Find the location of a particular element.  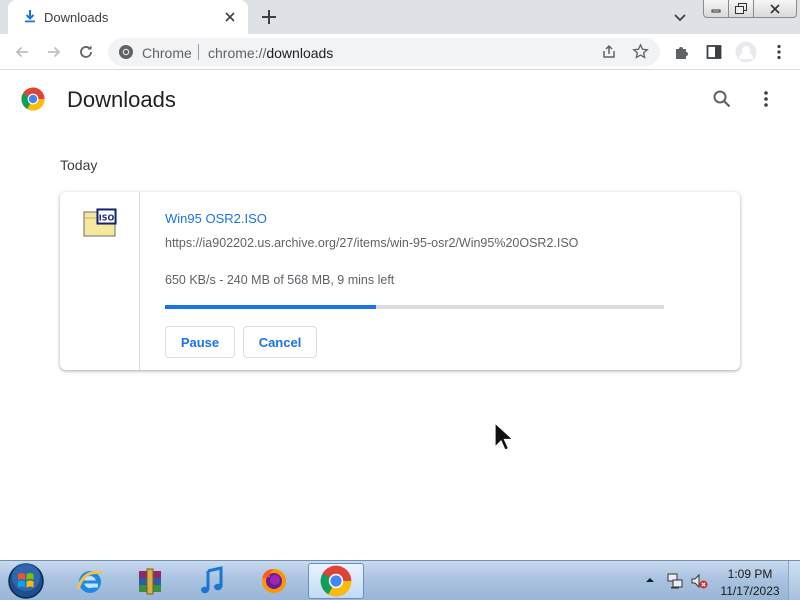

url-text: chrome://downloads is located at coordinates (270, 53).